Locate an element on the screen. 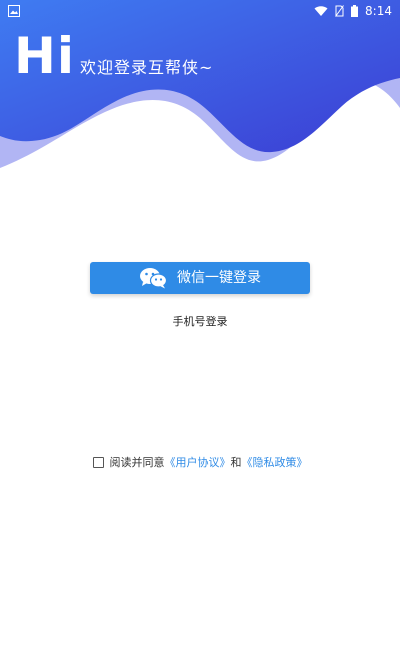  wifi-icon is located at coordinates (321, 11).